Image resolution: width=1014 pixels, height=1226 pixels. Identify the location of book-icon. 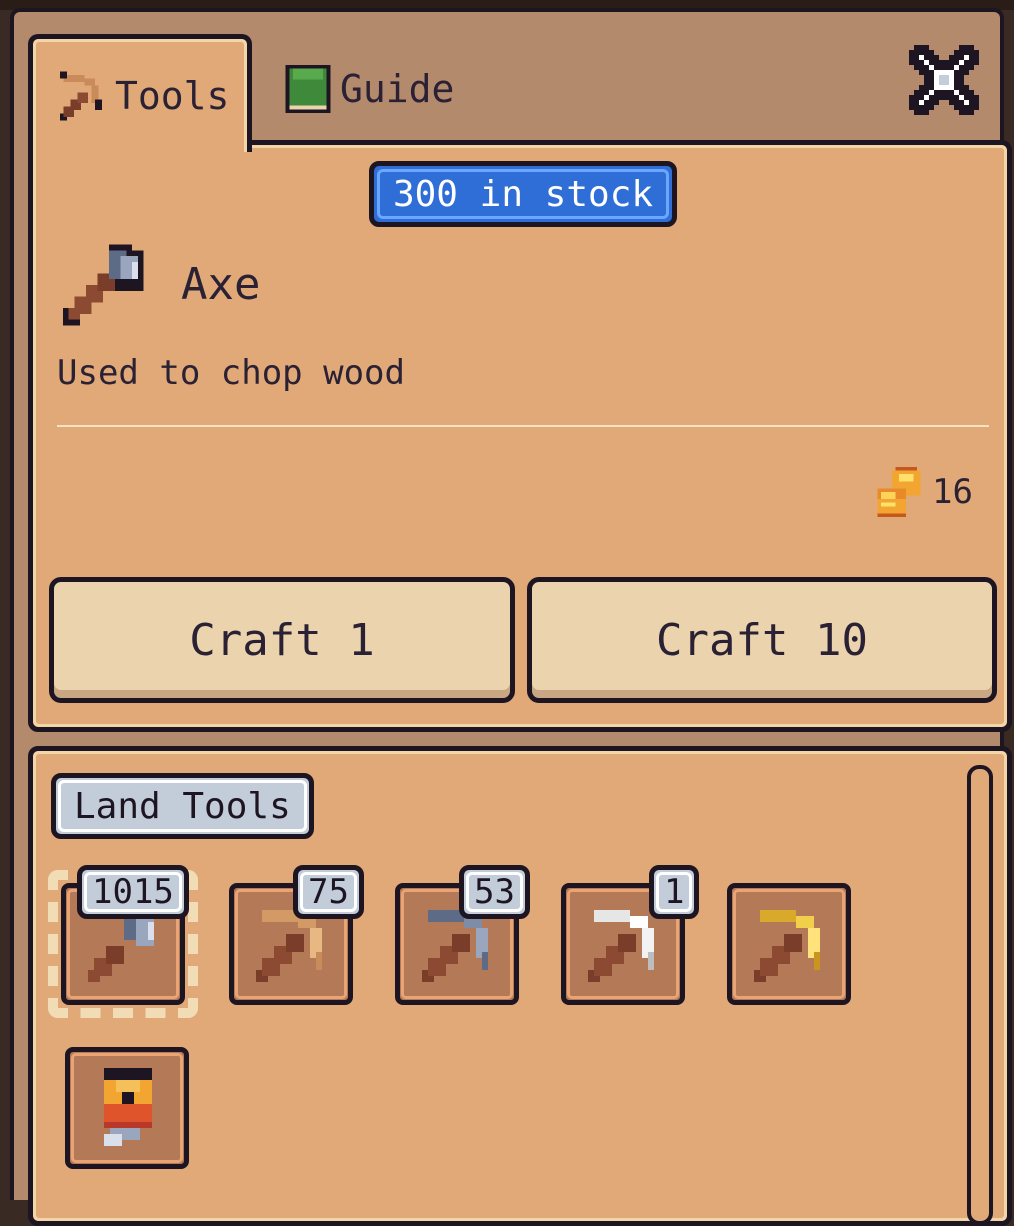
(308, 89).